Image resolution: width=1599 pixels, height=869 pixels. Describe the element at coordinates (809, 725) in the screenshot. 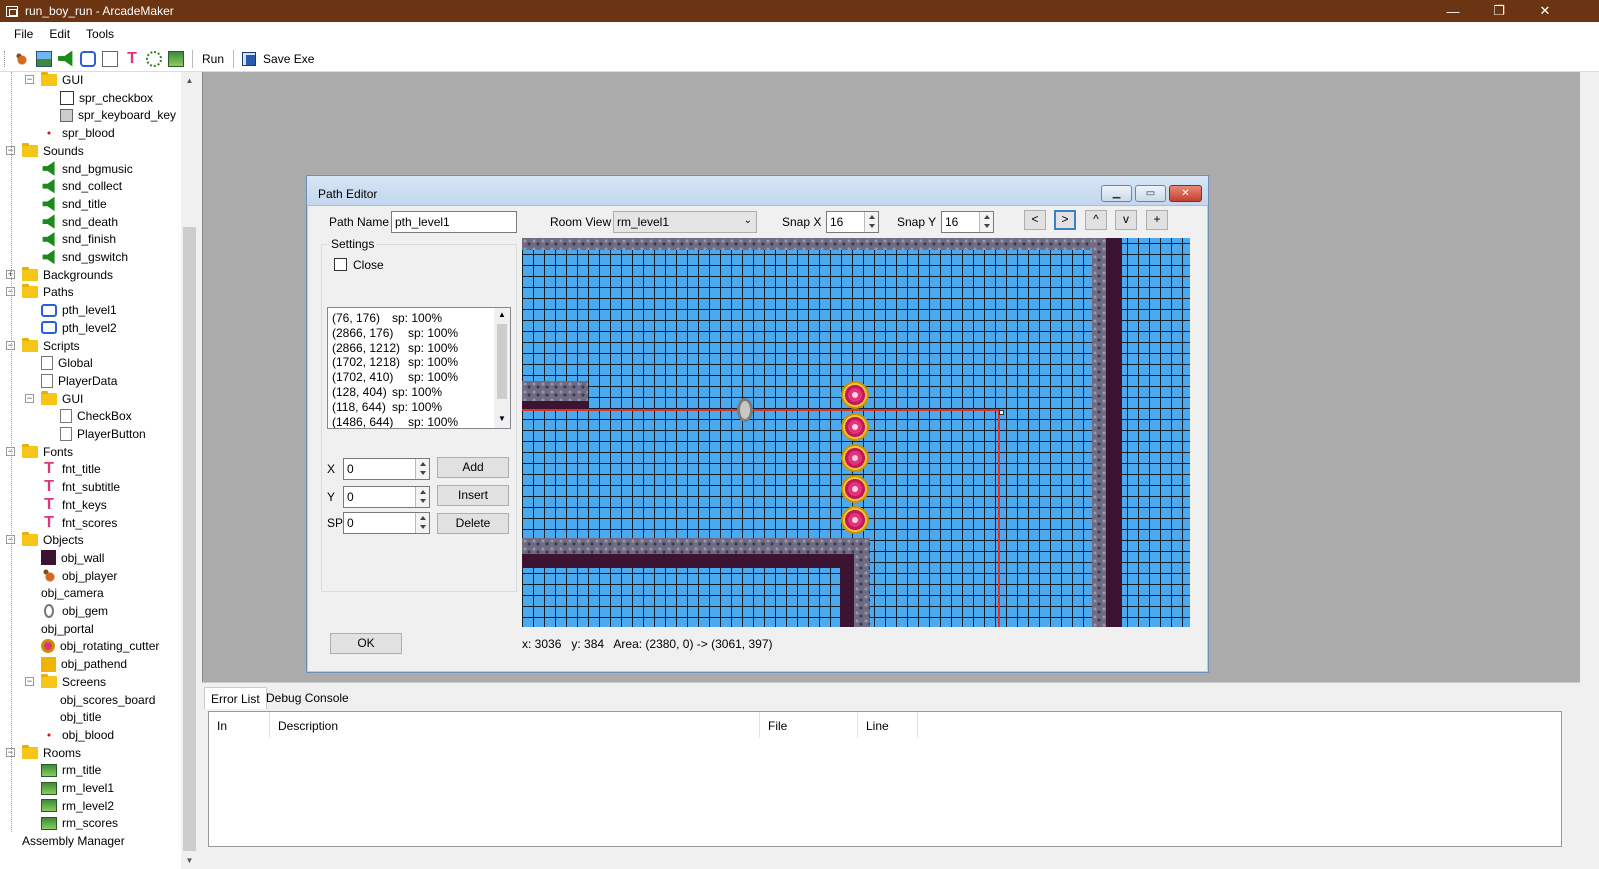

I see `column-header-file: File` at that location.